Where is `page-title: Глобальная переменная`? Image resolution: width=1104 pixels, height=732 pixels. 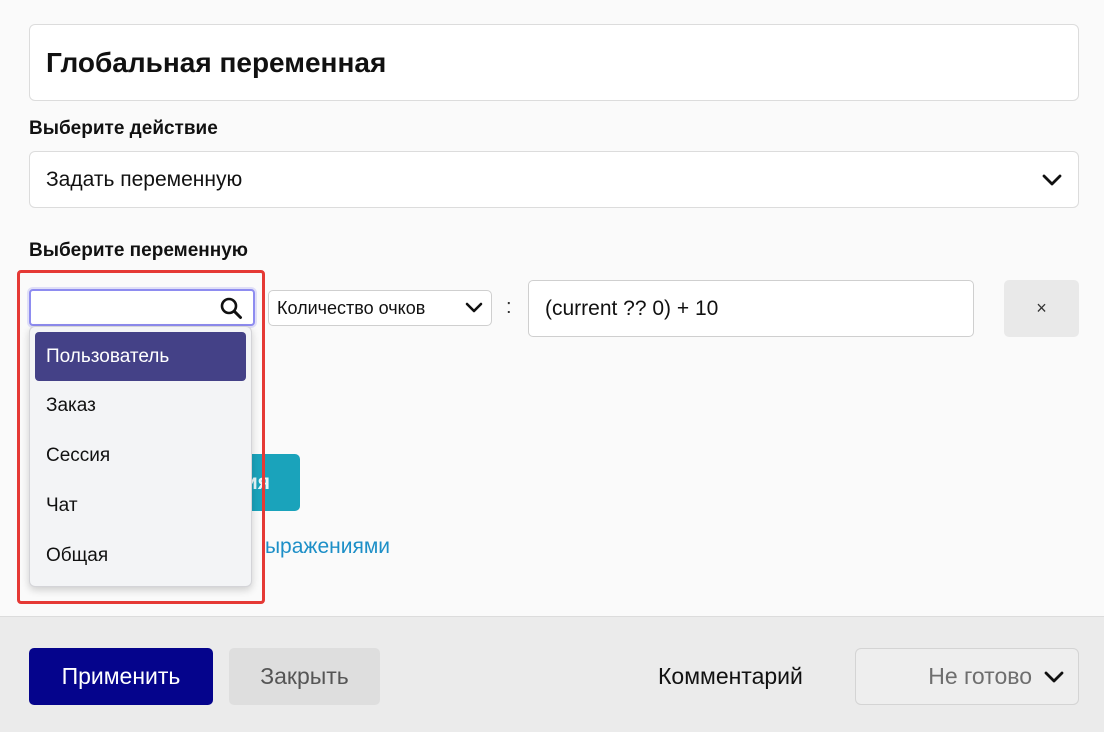
page-title: Глобальная переменная is located at coordinates (554, 62).